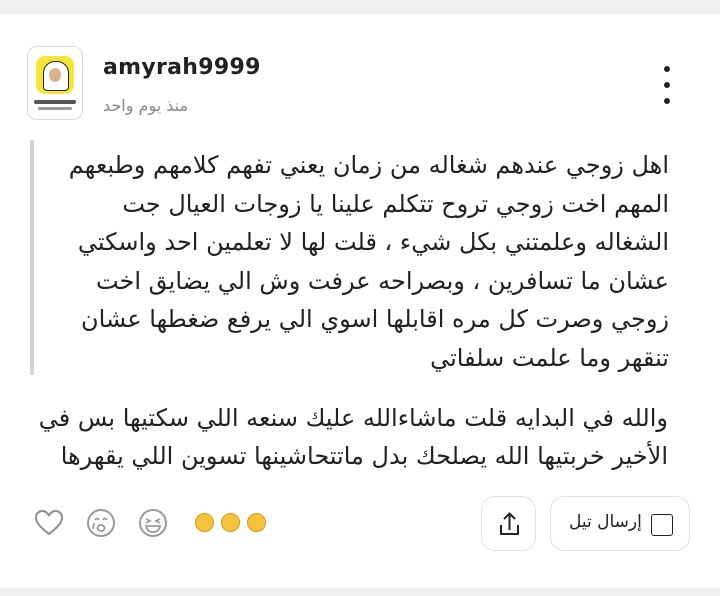 This screenshot has width=720, height=596. Describe the element at coordinates (146, 105) in the screenshot. I see `post-time: منذ يوم واحد` at that location.